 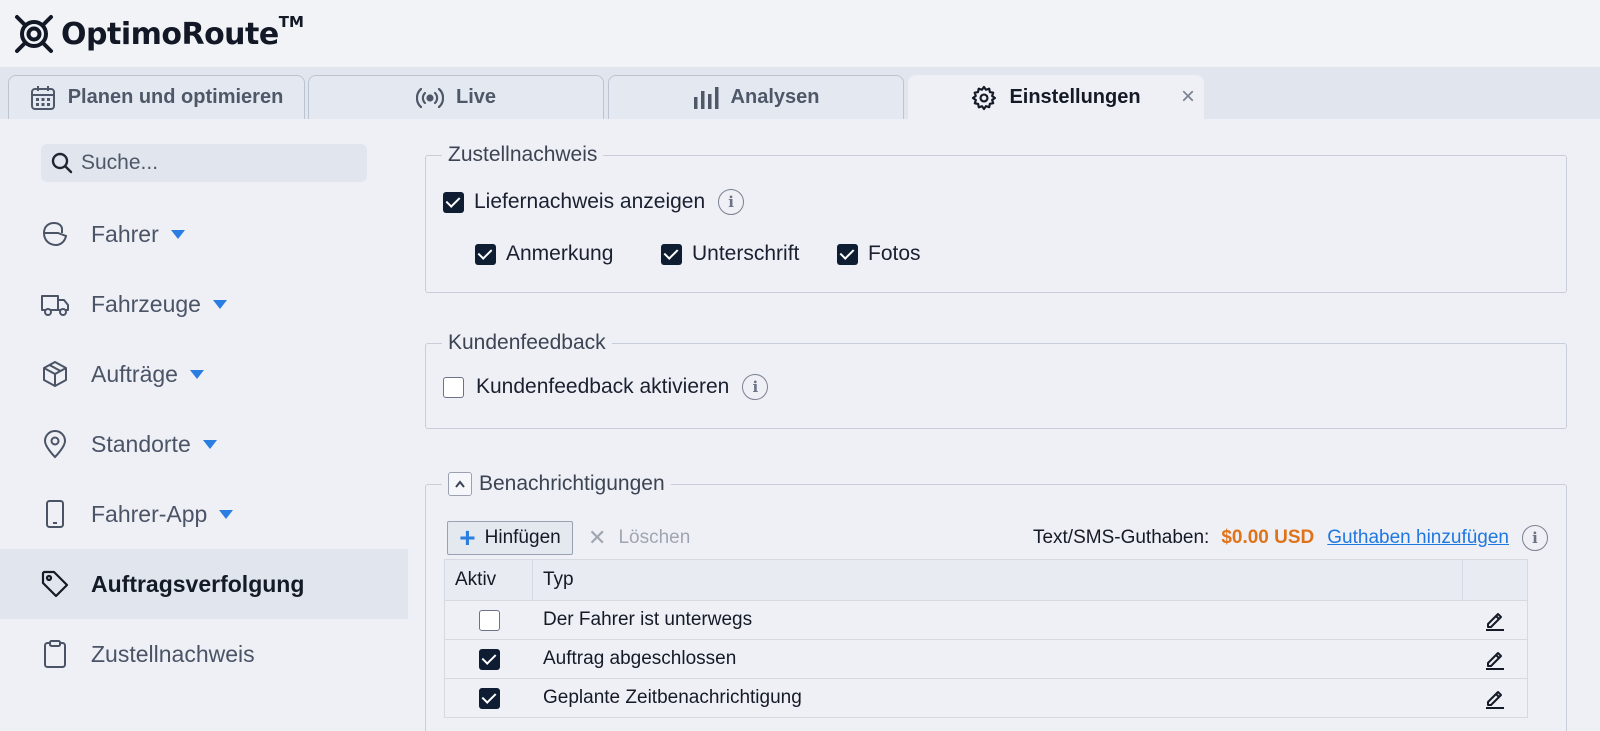 I want to click on tab-label: Live, so click(x=476, y=97).